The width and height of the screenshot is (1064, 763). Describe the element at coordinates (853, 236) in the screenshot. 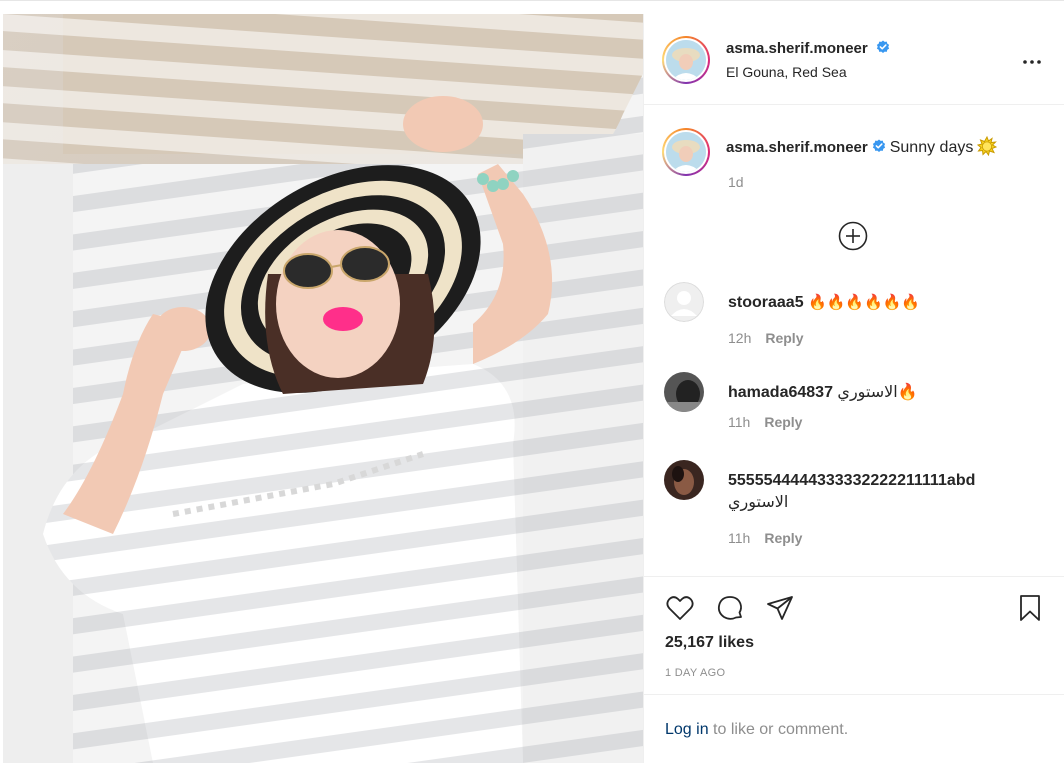

I see `plus-circle-icon` at that location.